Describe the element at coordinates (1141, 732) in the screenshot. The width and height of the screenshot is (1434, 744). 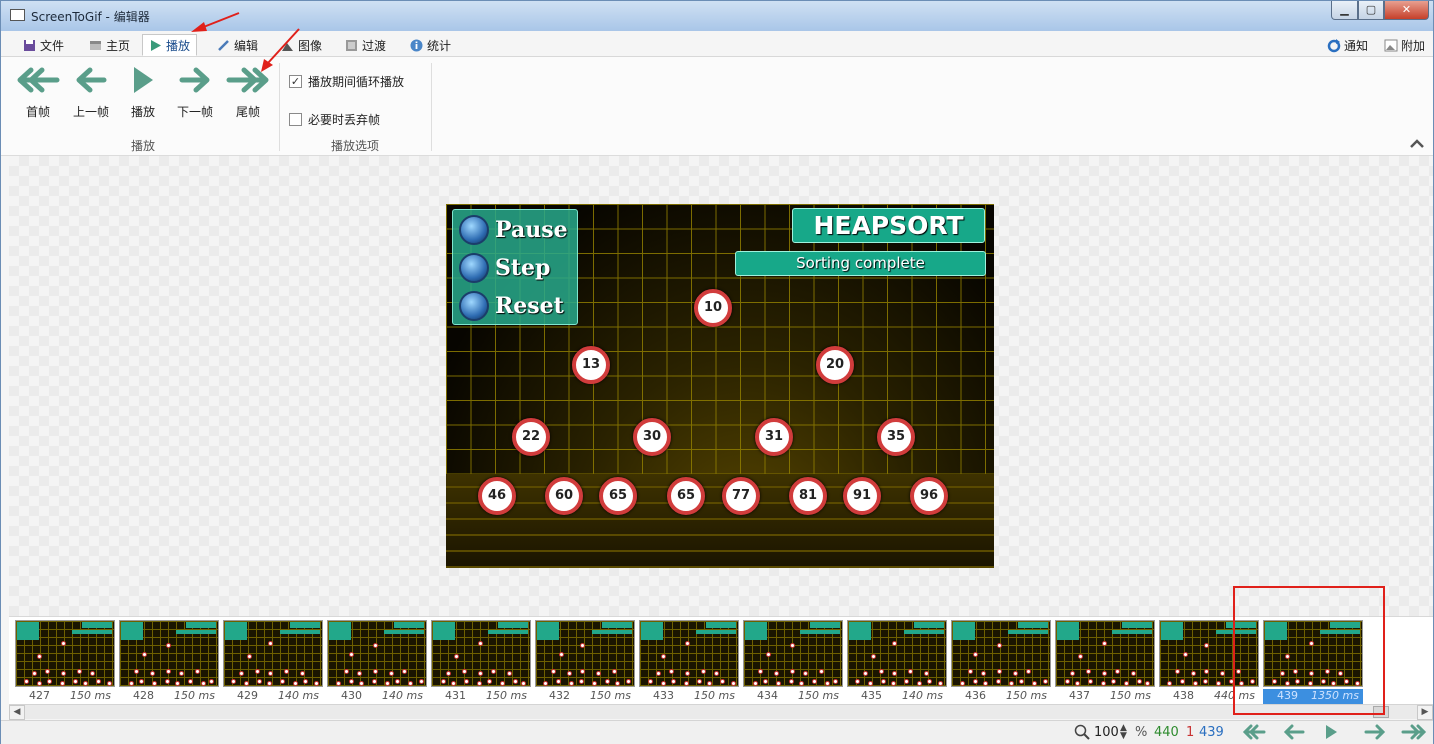
I see `zoom-percent: %` at that location.